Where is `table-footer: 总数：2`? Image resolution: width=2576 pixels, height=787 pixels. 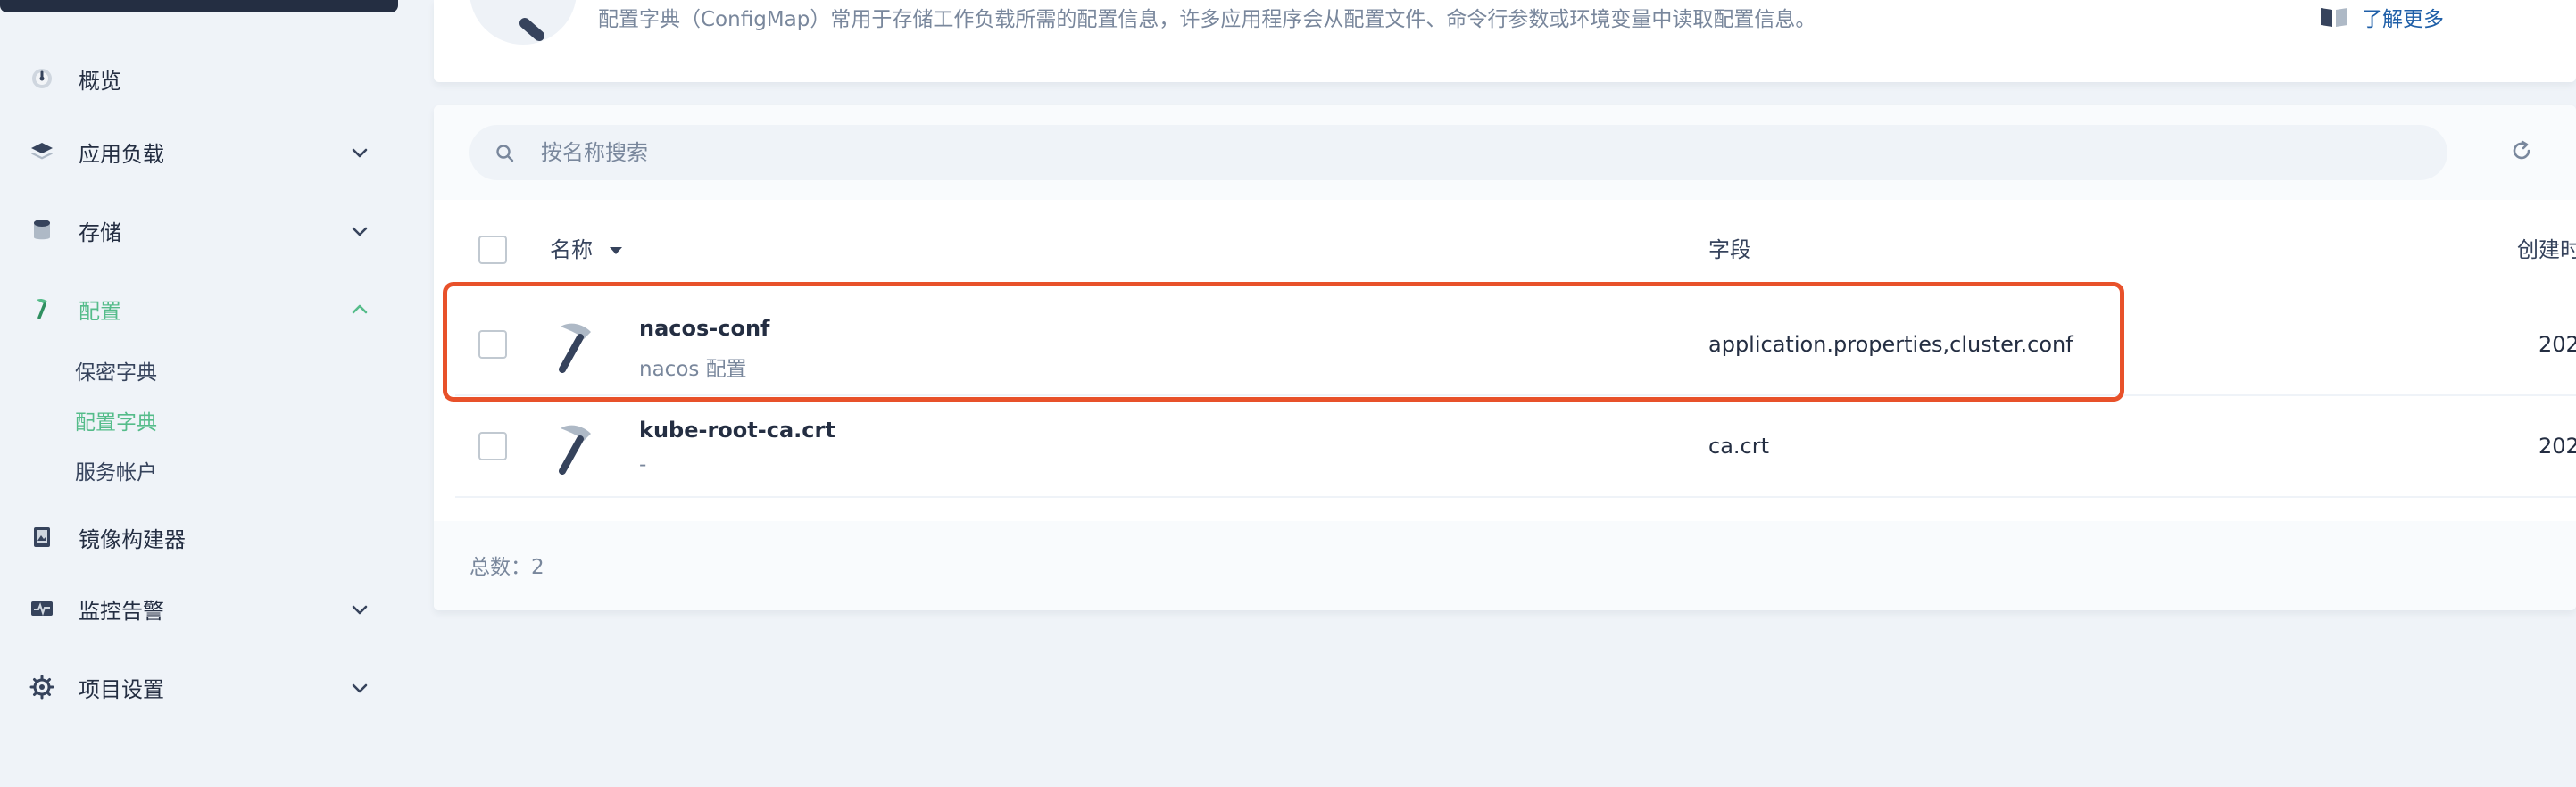
table-footer: 总数：2 is located at coordinates (1505, 565).